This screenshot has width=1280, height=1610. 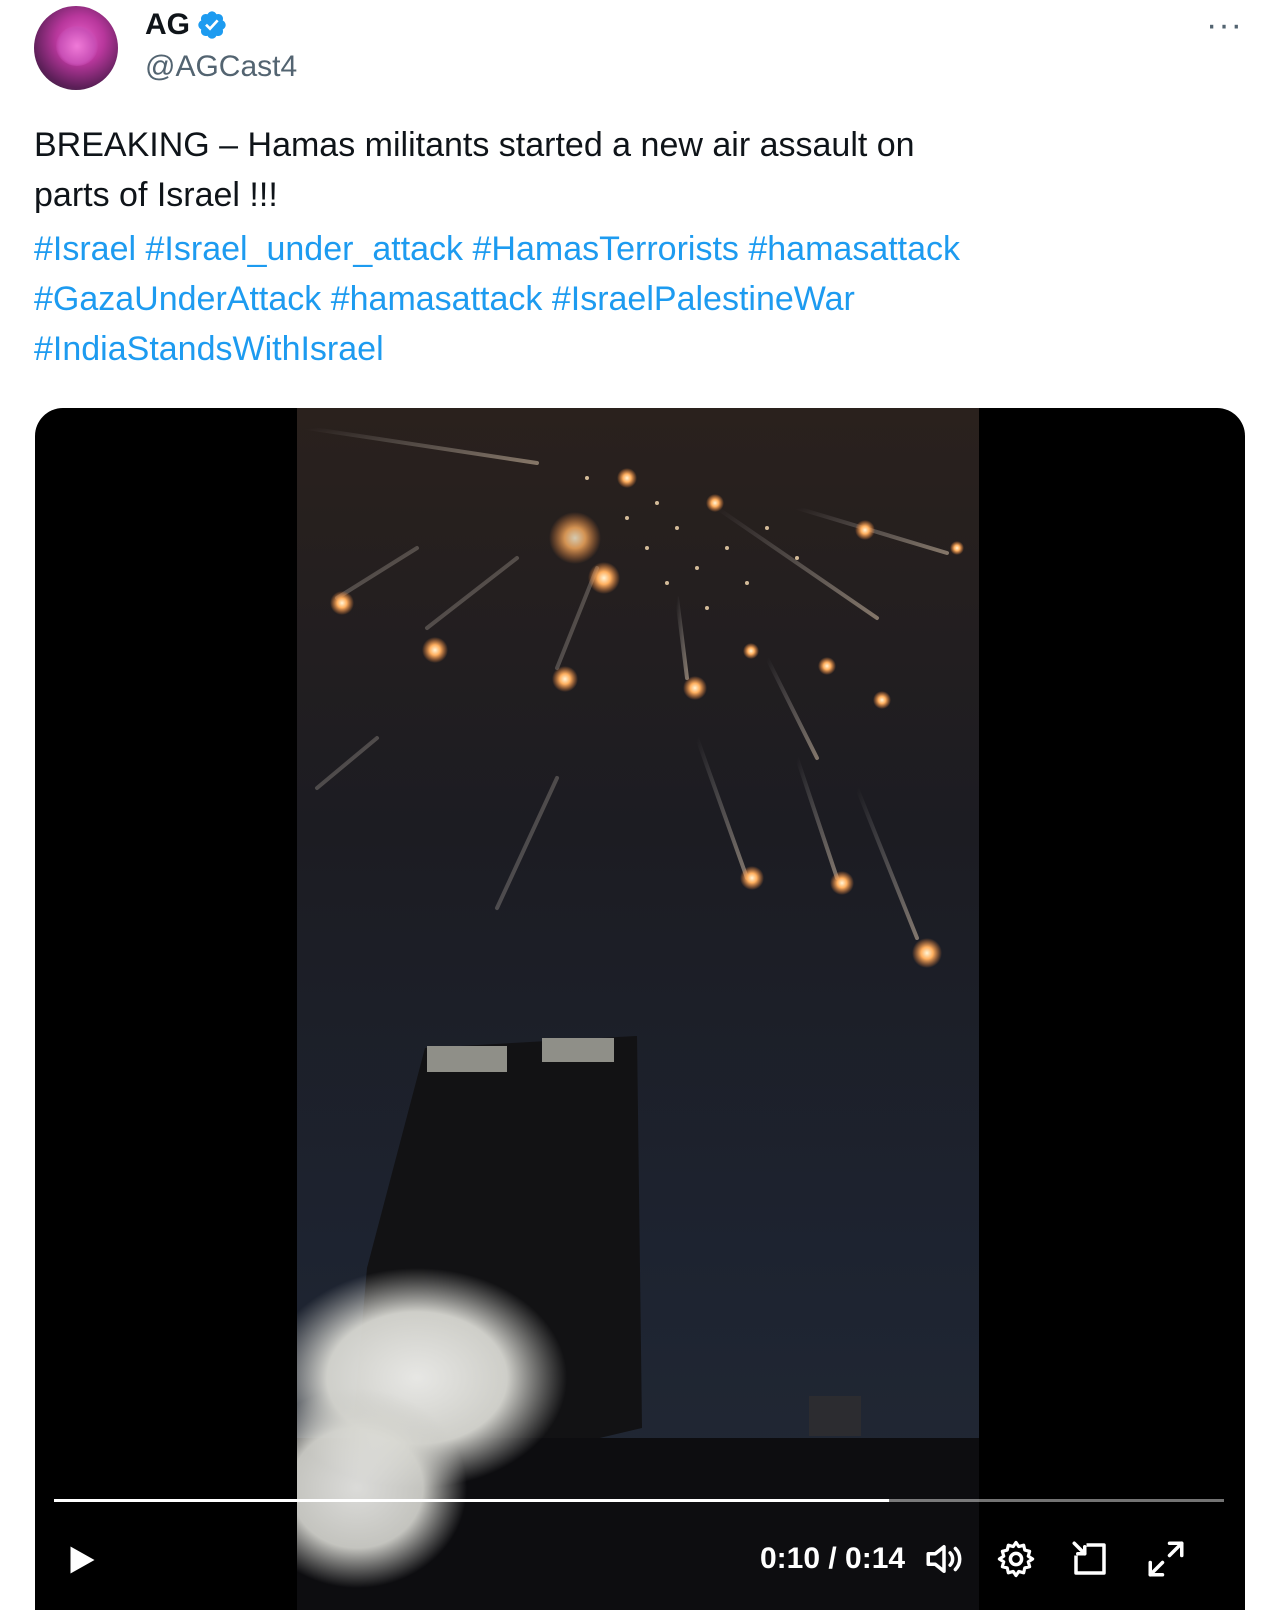 What do you see at coordinates (1016, 1559) in the screenshot?
I see `settings-icon` at bounding box center [1016, 1559].